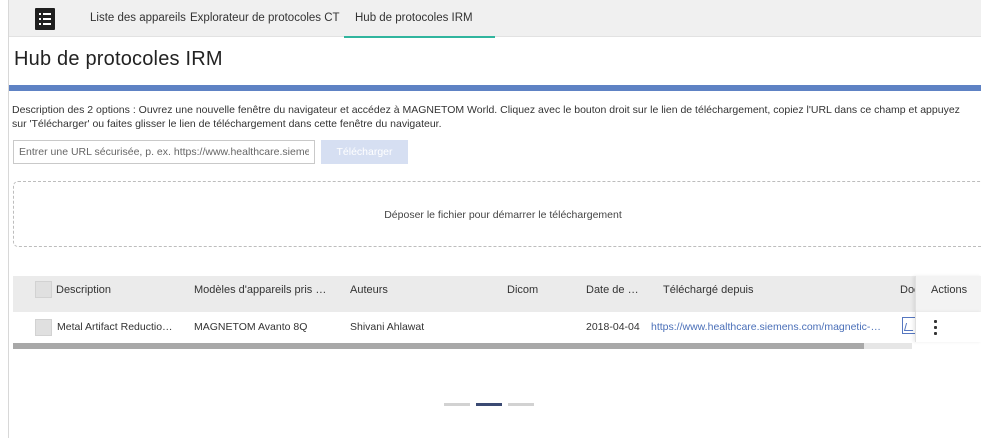  I want to click on column-header-description: Description, so click(116, 294).